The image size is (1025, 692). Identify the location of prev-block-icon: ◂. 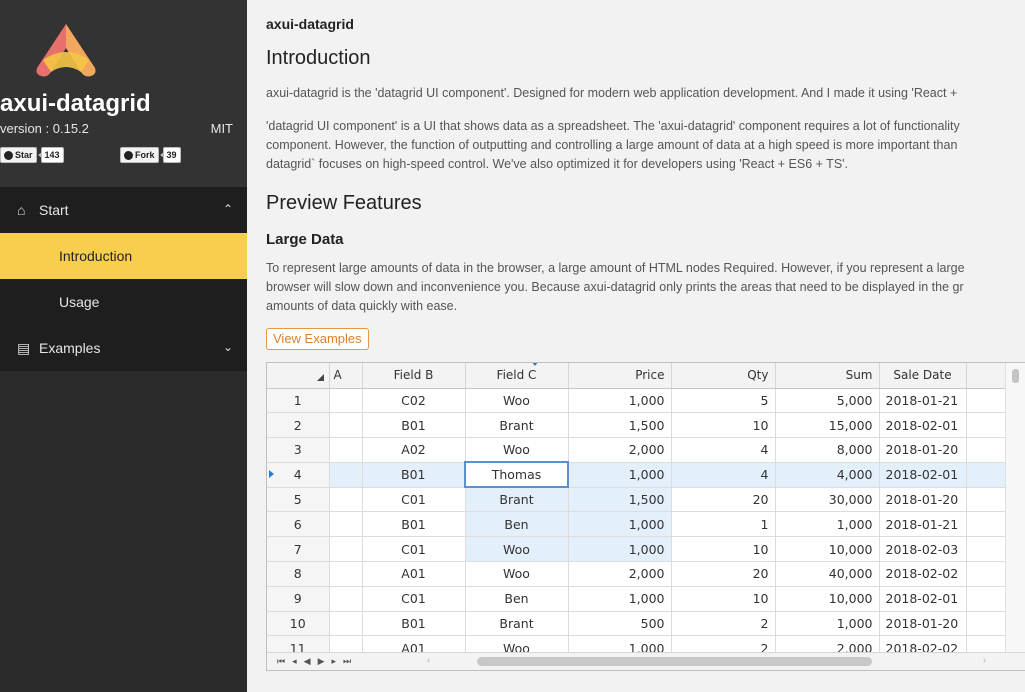
(294, 661).